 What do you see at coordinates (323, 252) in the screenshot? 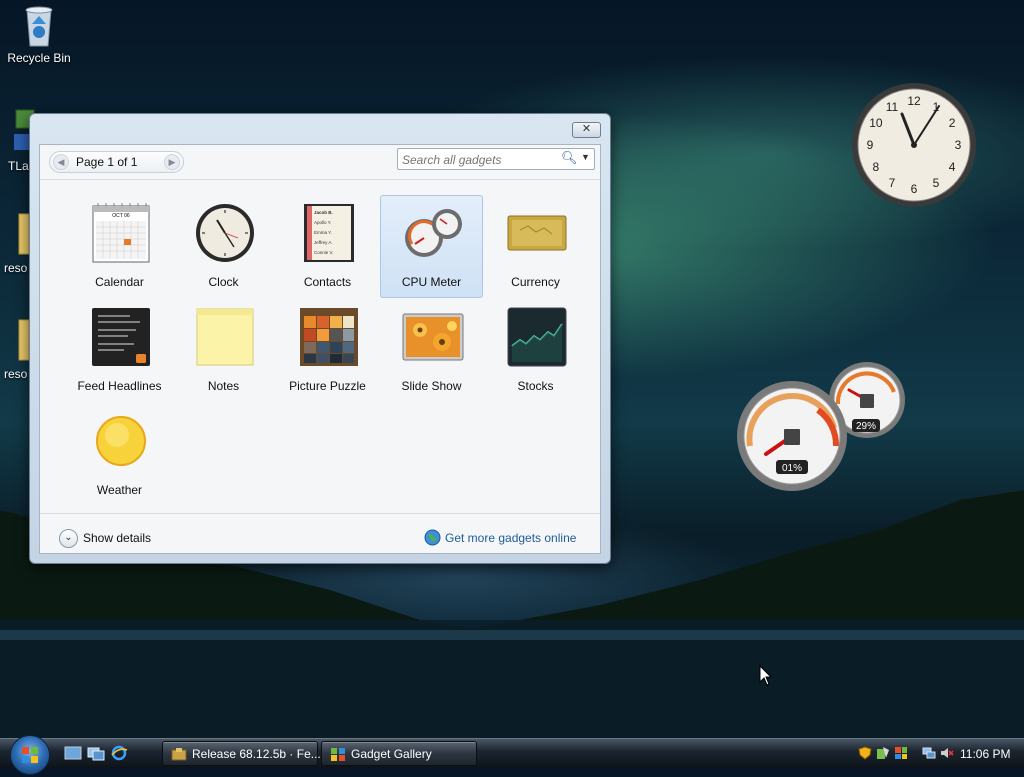
I see `contact-name: Connie V.` at bounding box center [323, 252].